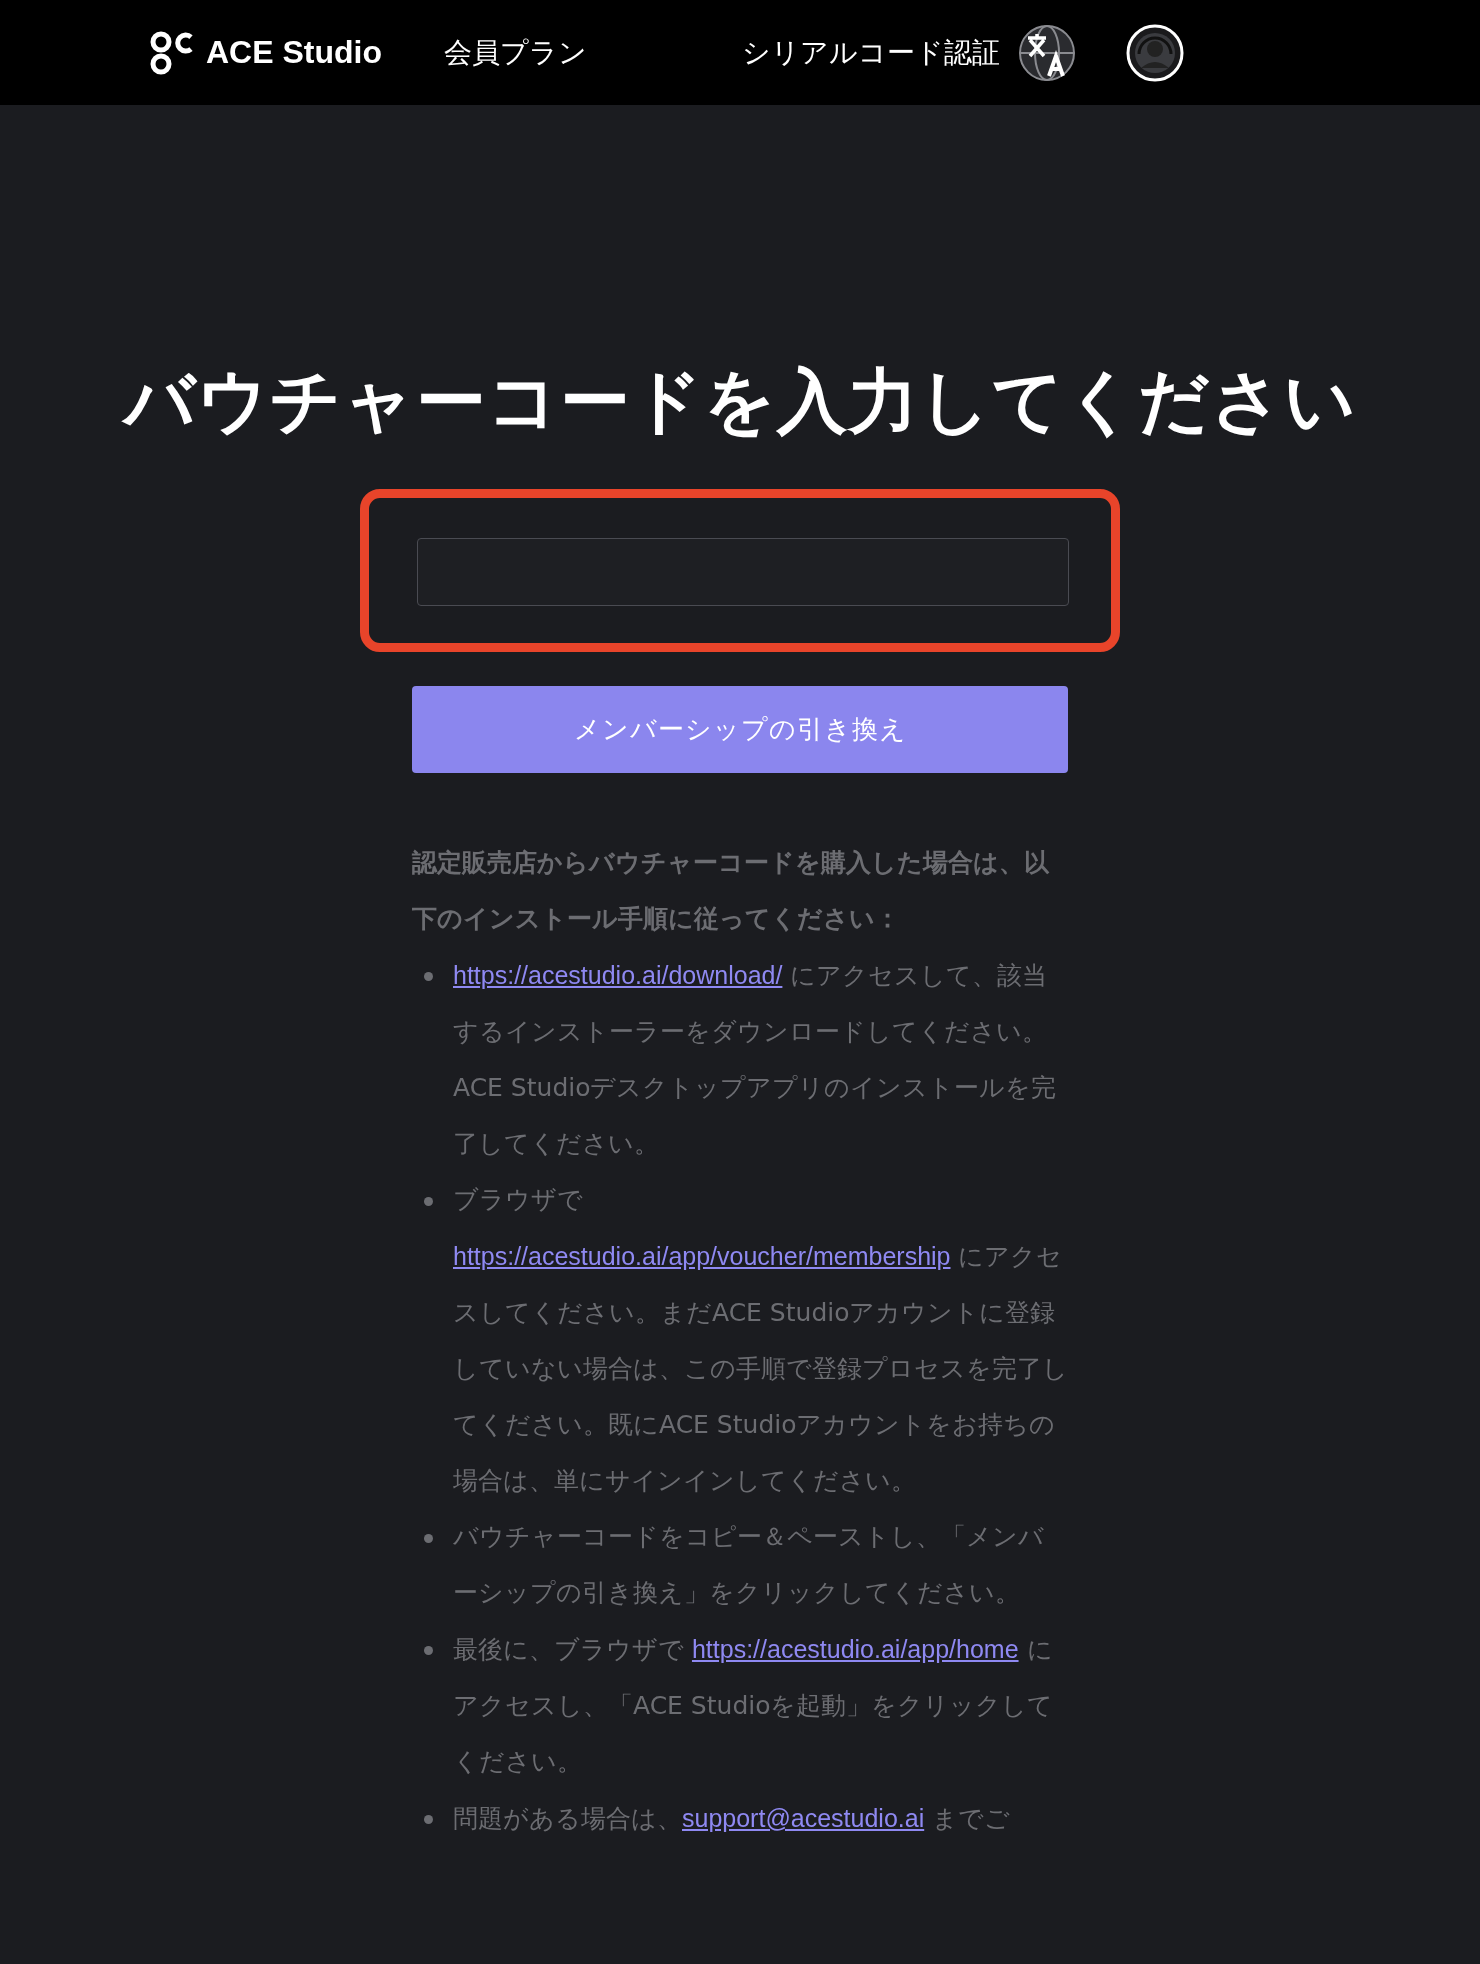  What do you see at coordinates (871, 52) in the screenshot?
I see `serial-code-link: シリアルコード認証` at bounding box center [871, 52].